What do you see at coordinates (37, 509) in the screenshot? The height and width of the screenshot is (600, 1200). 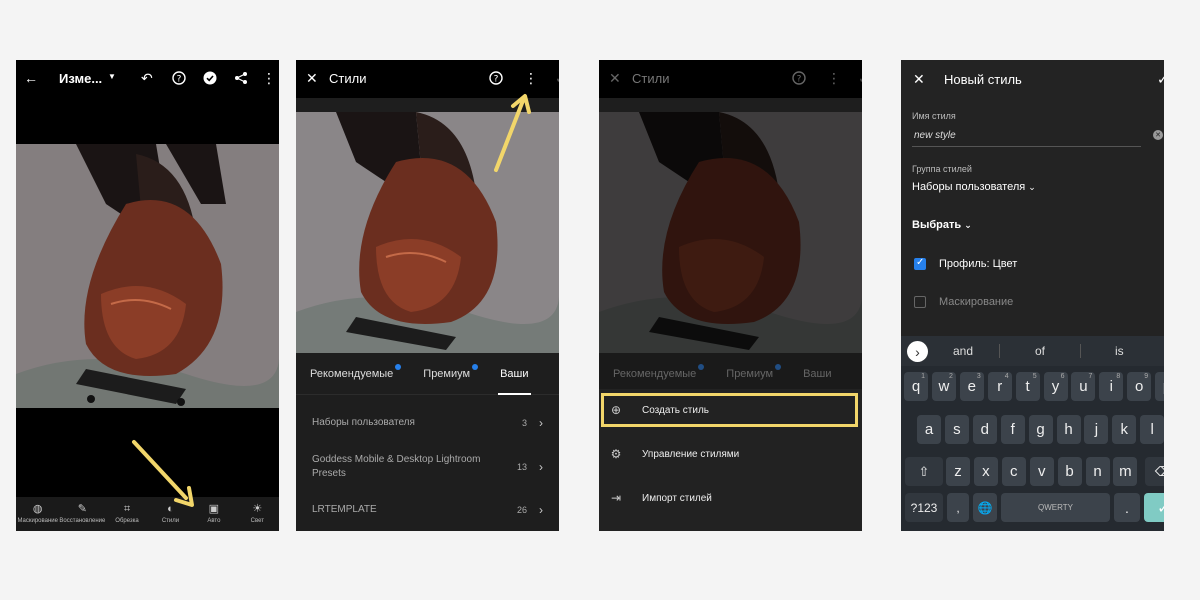 I see `mask-icon: ◍` at bounding box center [37, 509].